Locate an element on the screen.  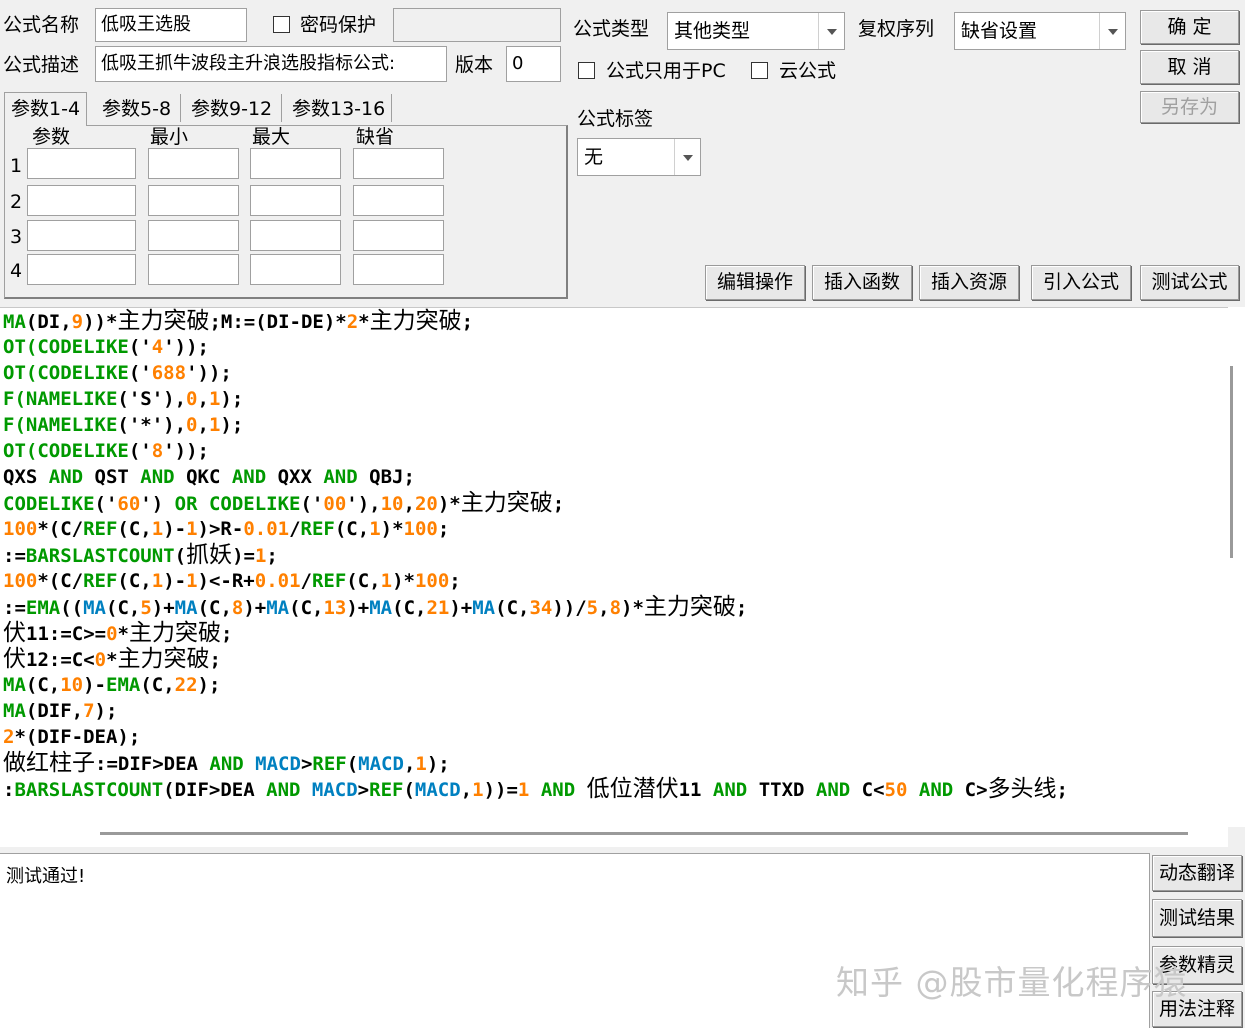
ok-button: 确 定 is located at coordinates (1189, 27).